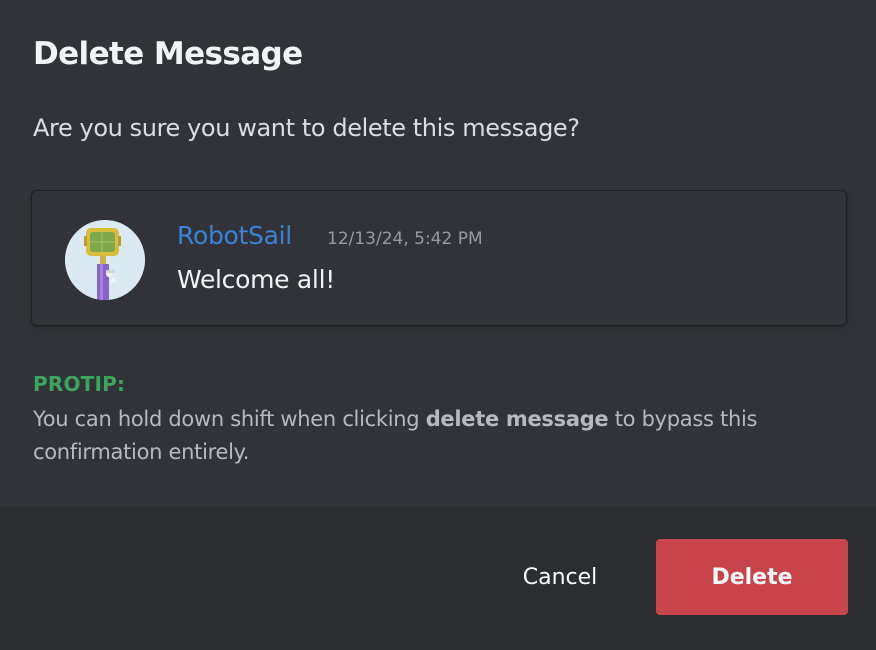  I want to click on avatar, so click(105, 260).